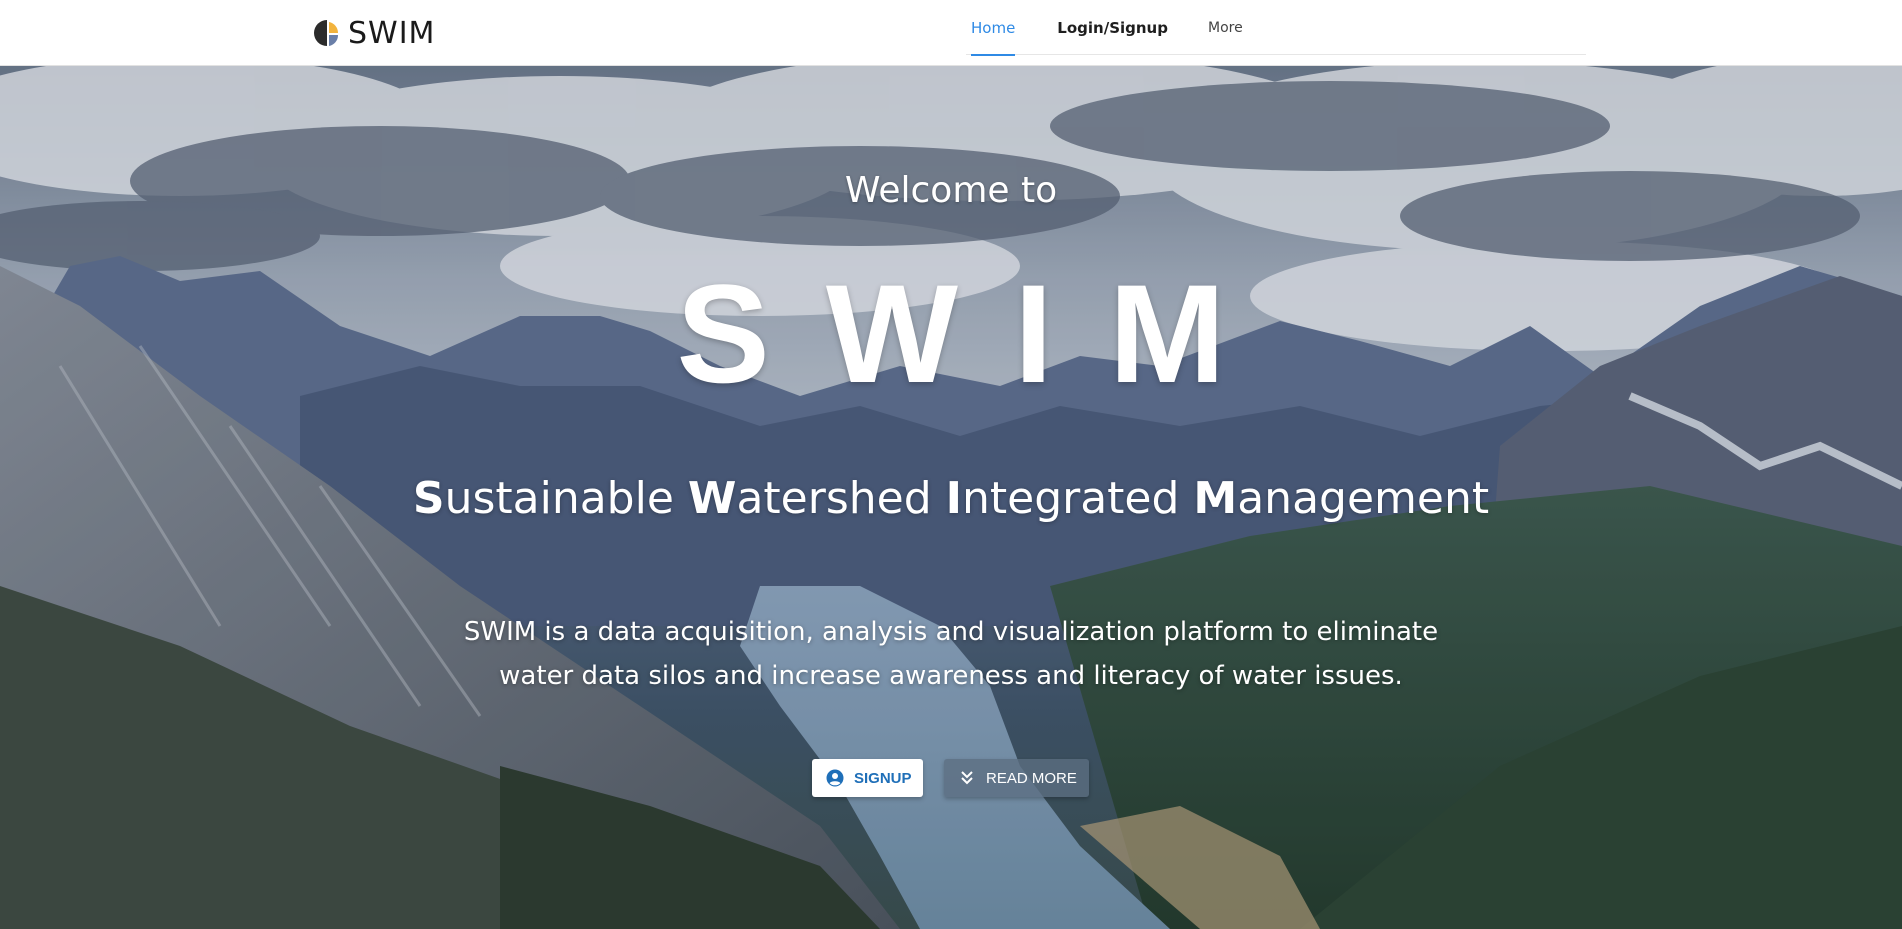  Describe the element at coordinates (1215, 498) in the screenshot. I see `subtitle-initial-m: M` at that location.